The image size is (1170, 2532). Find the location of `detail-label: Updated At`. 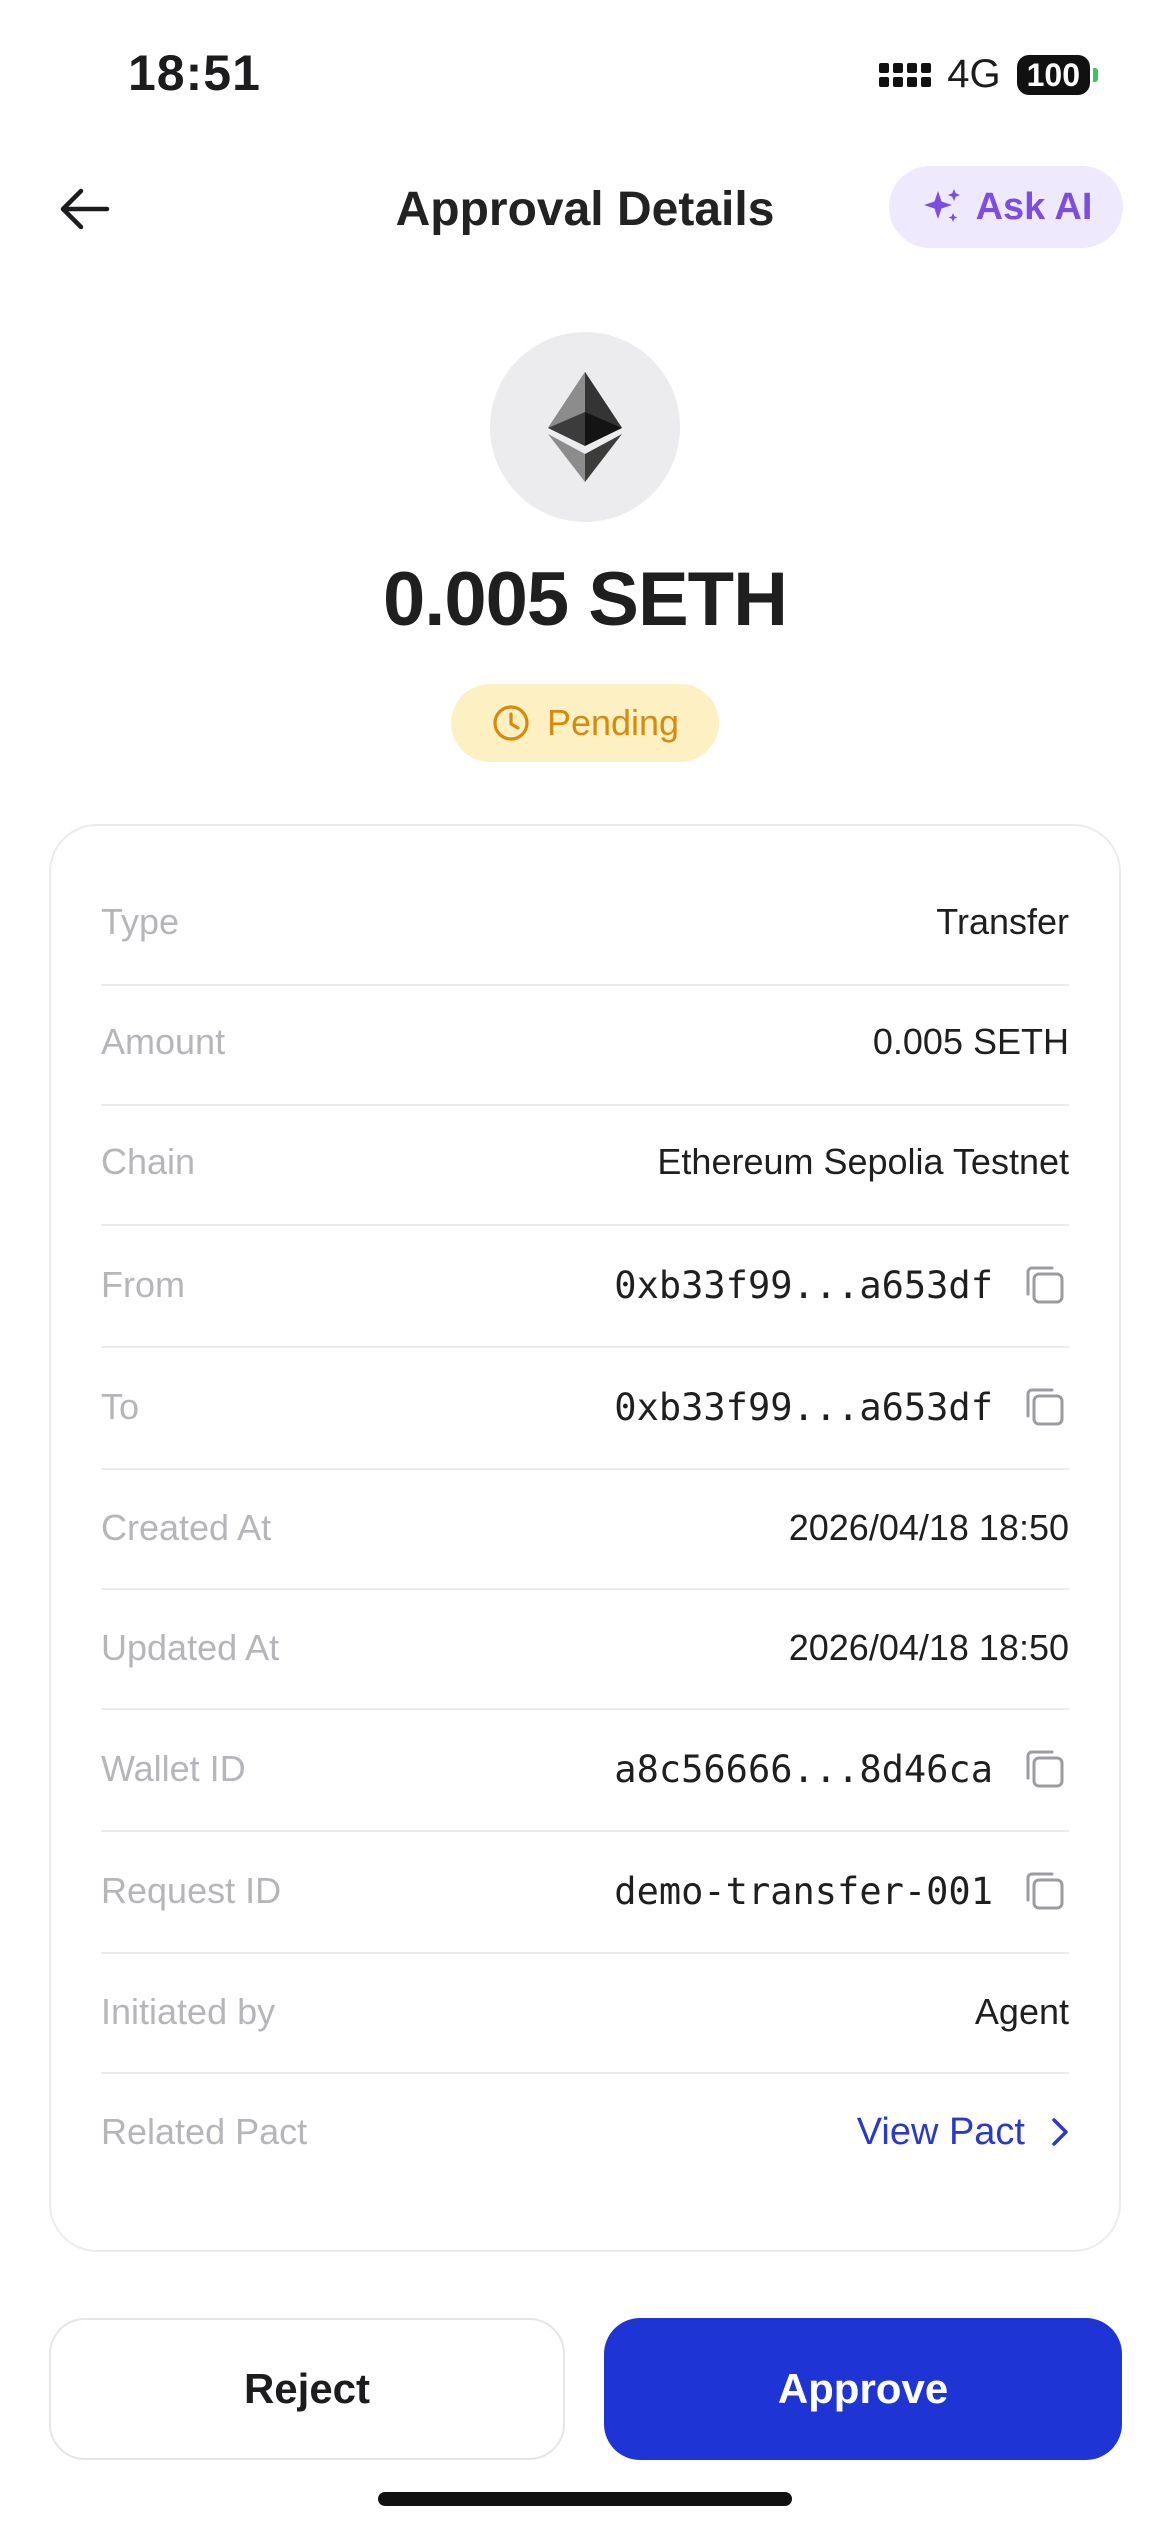

detail-label: Updated At is located at coordinates (190, 1647).